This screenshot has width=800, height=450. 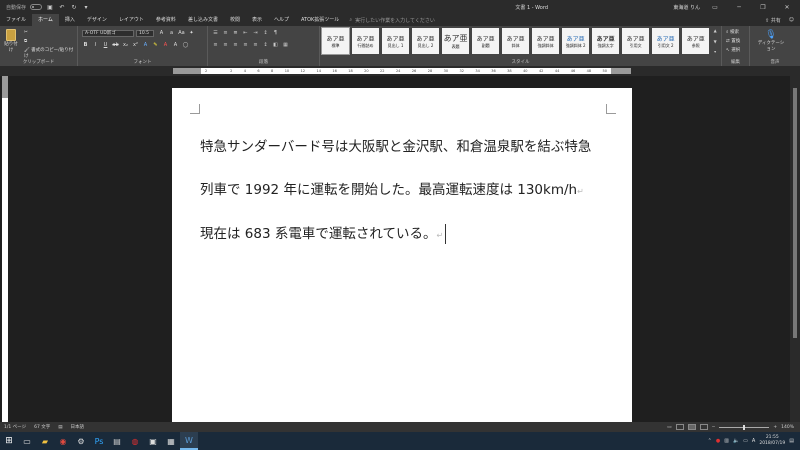 What do you see at coordinates (50, 41) in the screenshot?
I see `copy-button: ⧉` at bounding box center [50, 41].